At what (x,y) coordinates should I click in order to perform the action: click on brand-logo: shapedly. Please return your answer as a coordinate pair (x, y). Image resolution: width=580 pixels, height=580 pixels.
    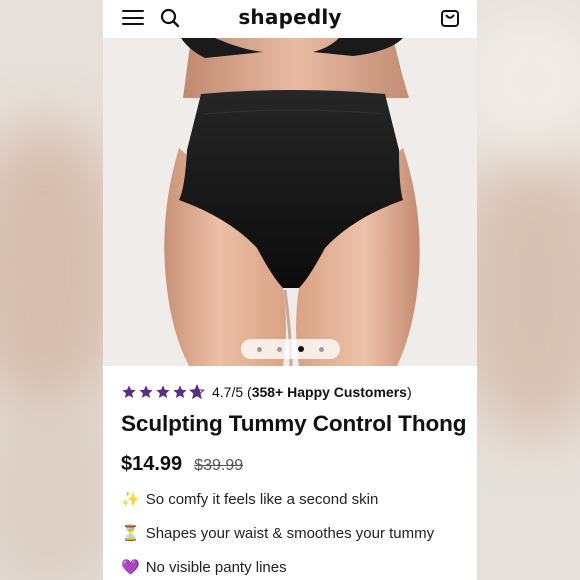
    Looking at the image, I should click on (290, 17).